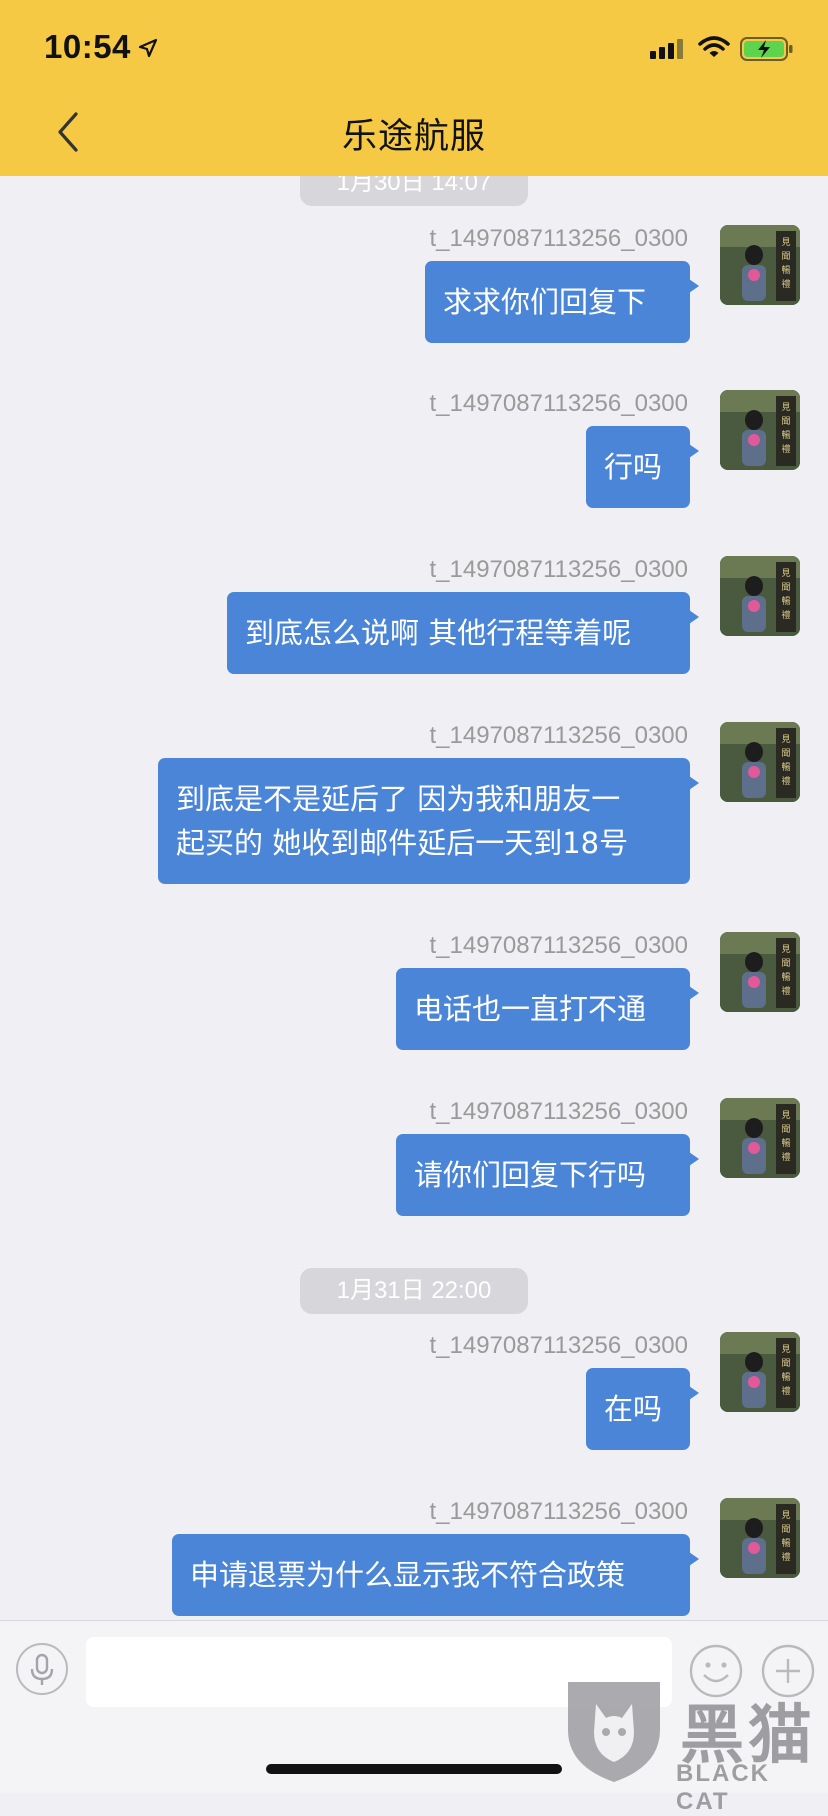  I want to click on voice-input-button, so click(42, 1669).